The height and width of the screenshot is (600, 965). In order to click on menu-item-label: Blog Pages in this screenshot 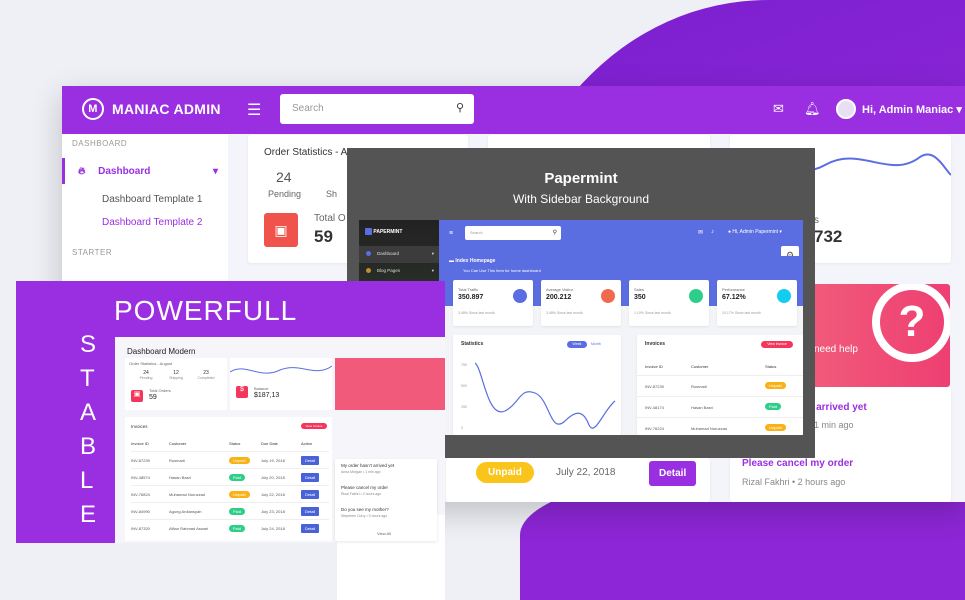, I will do `click(389, 271)`.